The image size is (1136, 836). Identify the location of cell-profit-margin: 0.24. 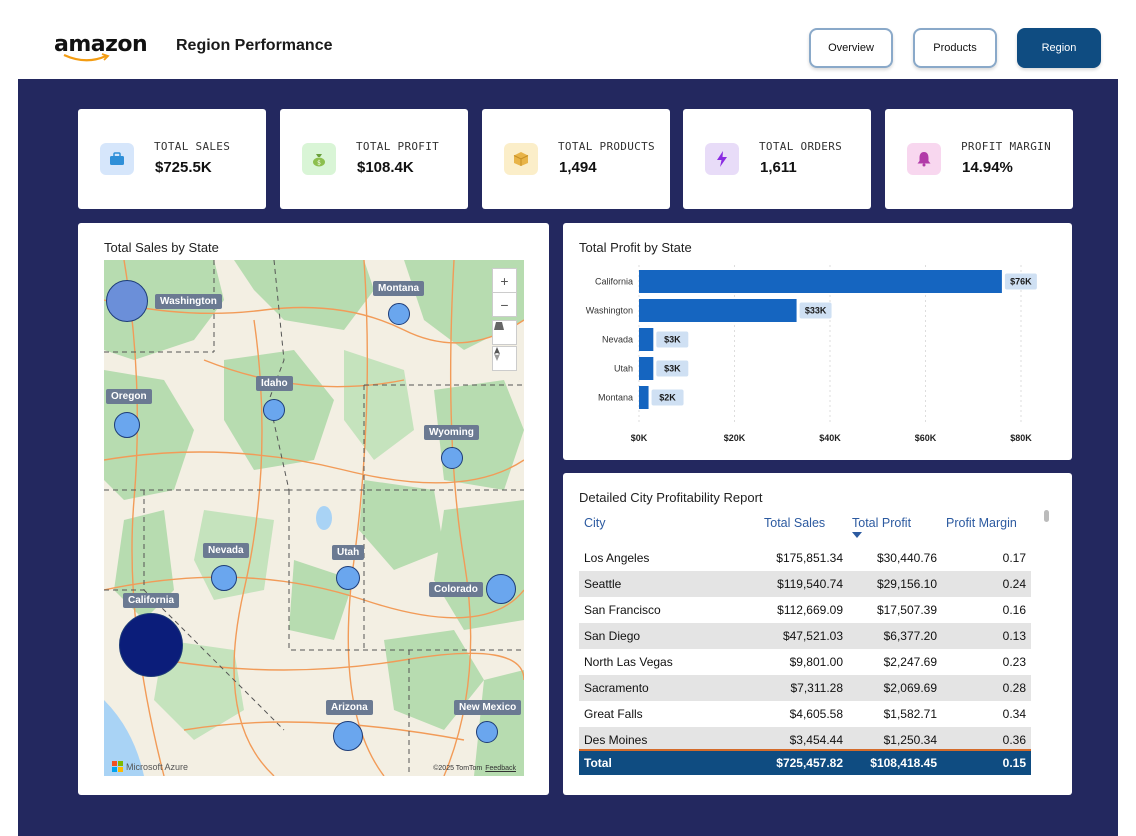
(1014, 584).